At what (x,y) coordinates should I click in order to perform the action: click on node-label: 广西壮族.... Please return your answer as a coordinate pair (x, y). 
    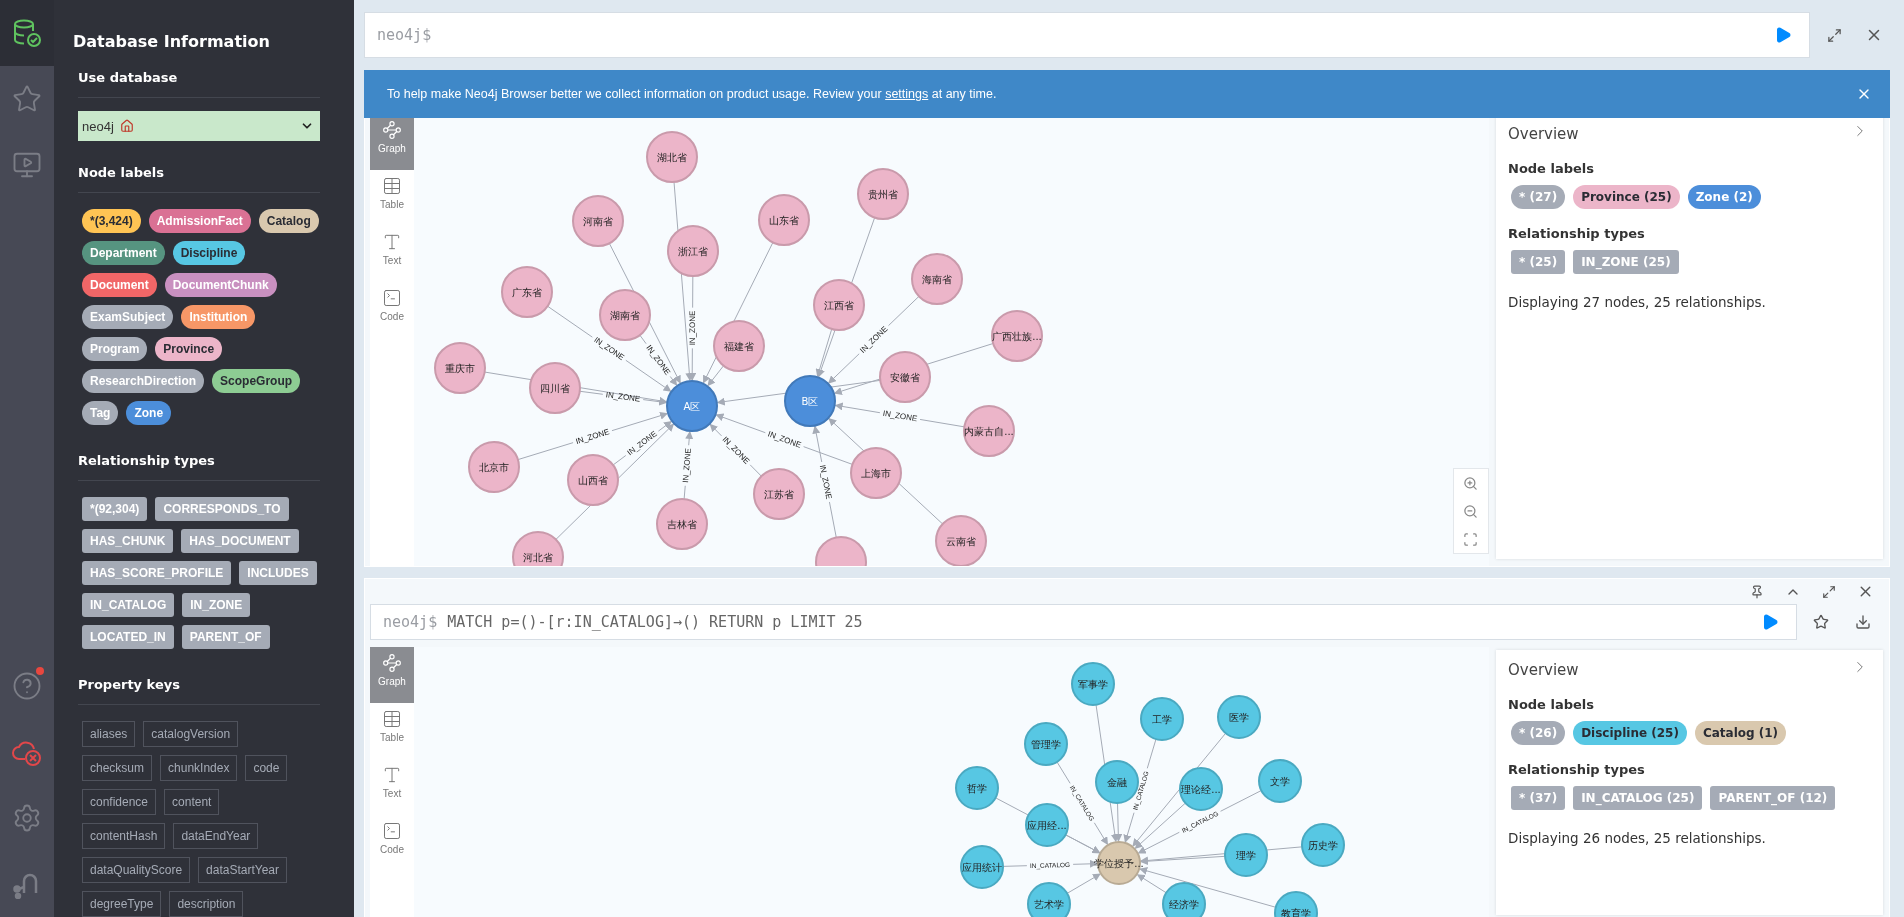
    Looking at the image, I should click on (1017, 336).